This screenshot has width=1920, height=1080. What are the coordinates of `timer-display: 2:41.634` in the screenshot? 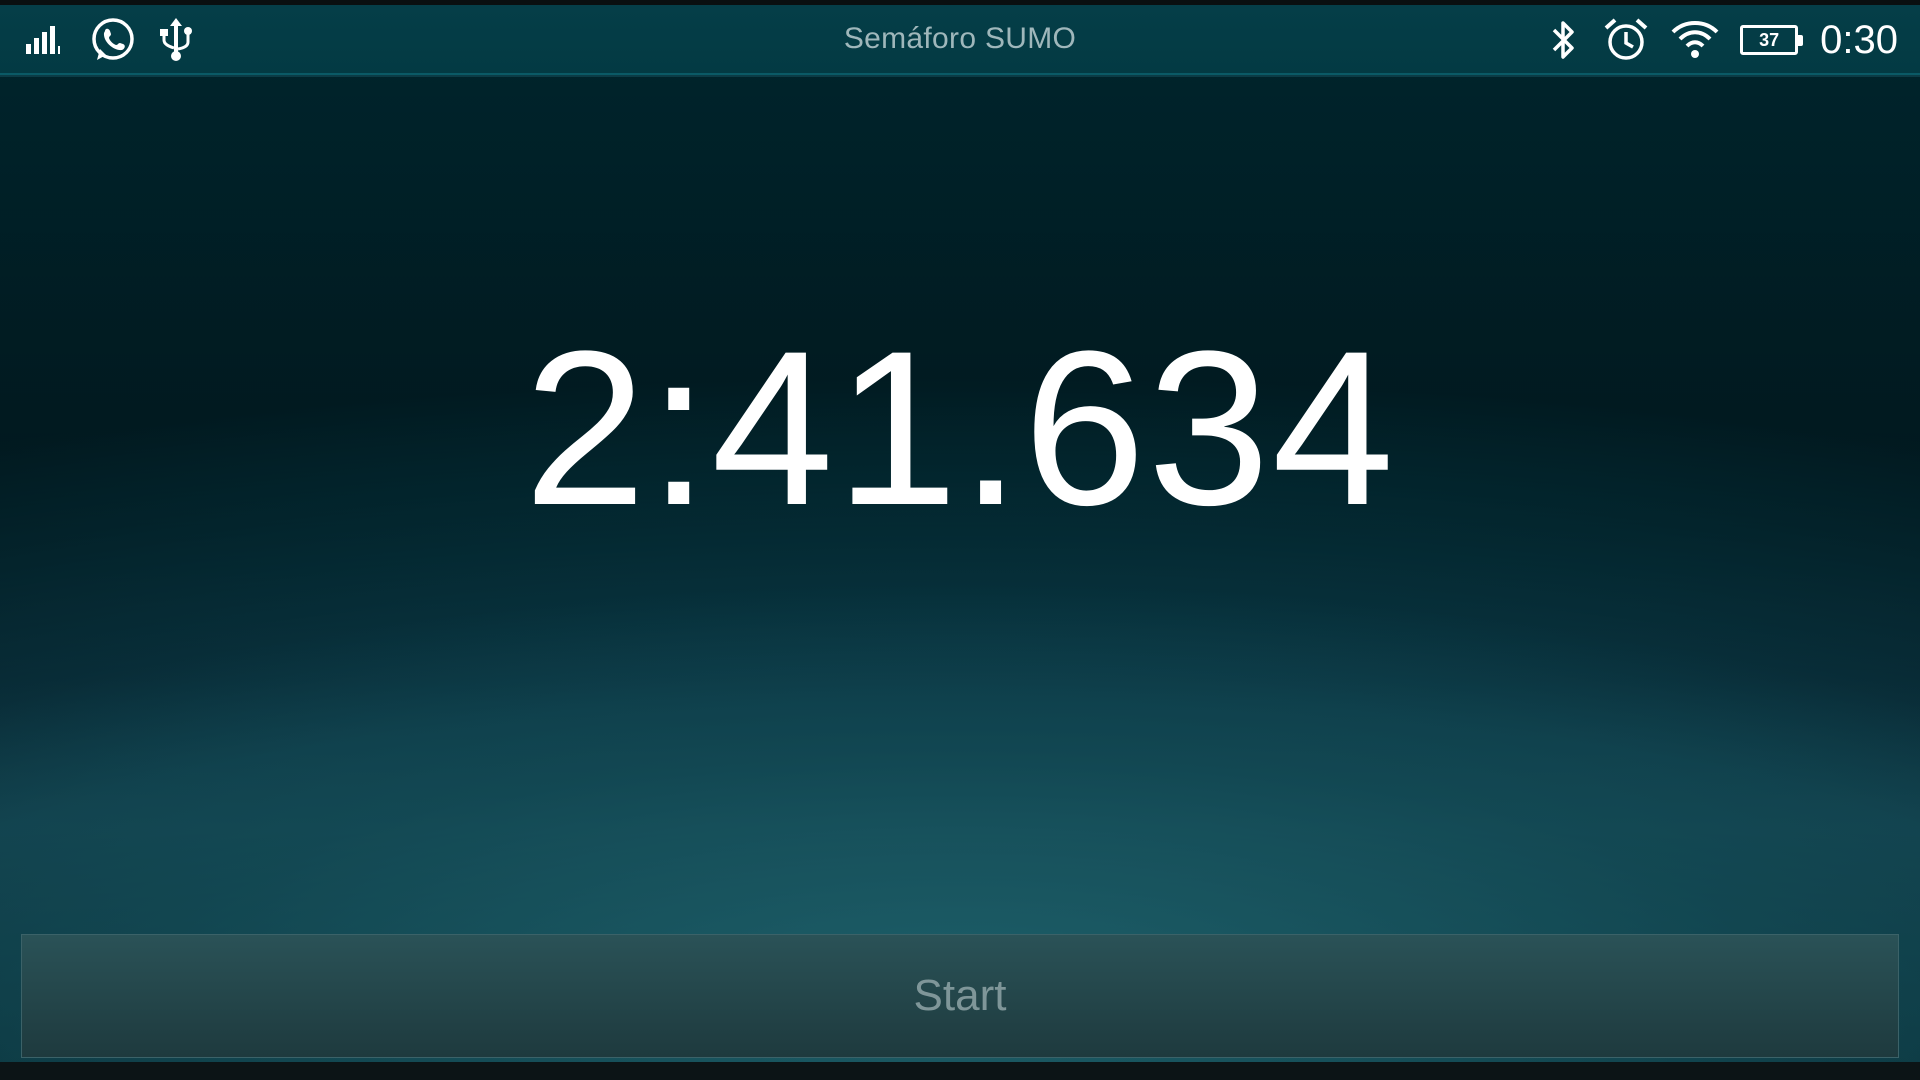 It's located at (960, 428).